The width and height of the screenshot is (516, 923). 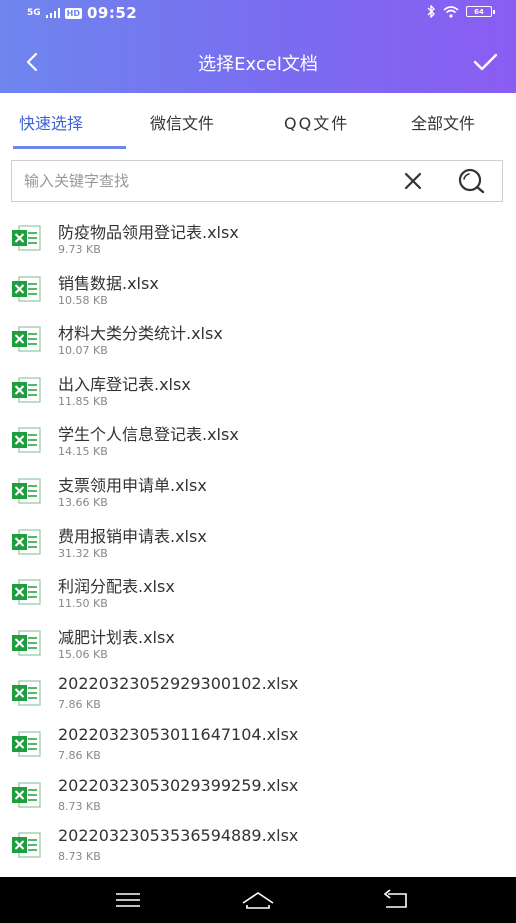 I want to click on status-right: 64, so click(x=461, y=11).